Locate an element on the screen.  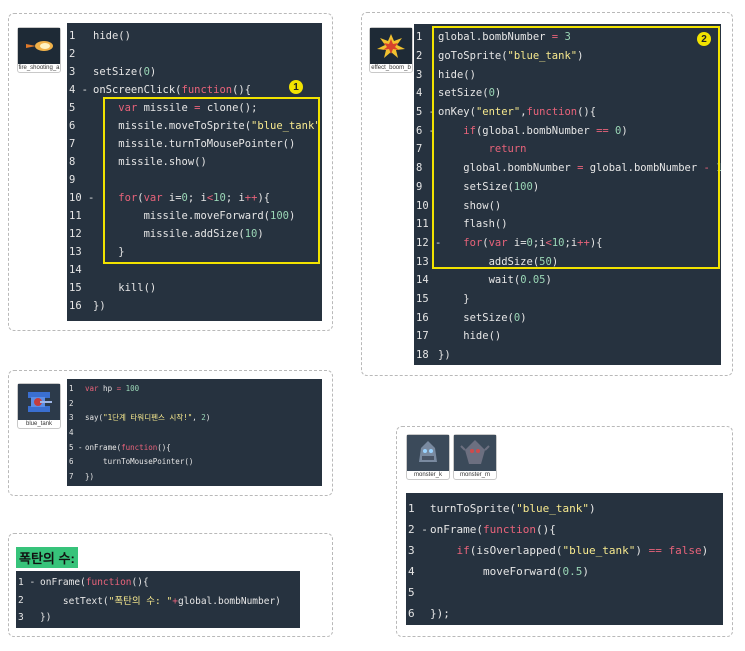
code-text: missile.show() is located at coordinates (207, 162).